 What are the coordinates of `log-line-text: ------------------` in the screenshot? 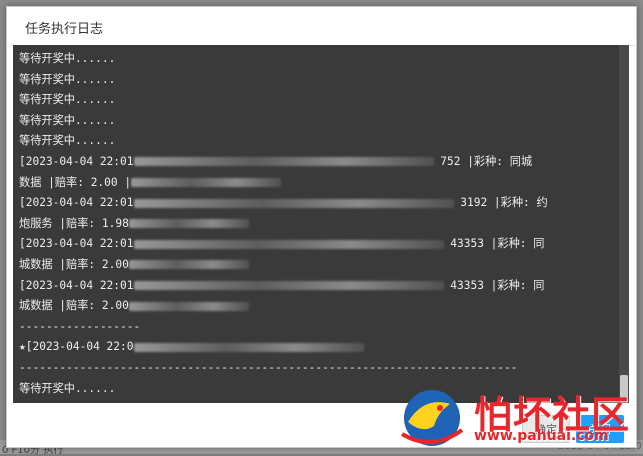 It's located at (80, 326).